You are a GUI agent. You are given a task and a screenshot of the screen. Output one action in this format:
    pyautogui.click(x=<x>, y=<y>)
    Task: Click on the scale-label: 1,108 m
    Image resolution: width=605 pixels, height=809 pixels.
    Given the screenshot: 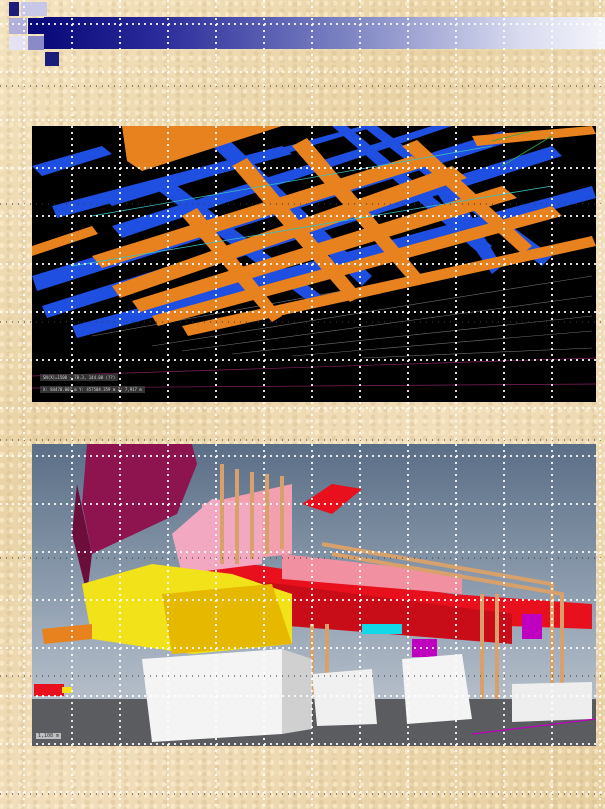 What is the action you would take?
    pyautogui.click(x=49, y=736)
    